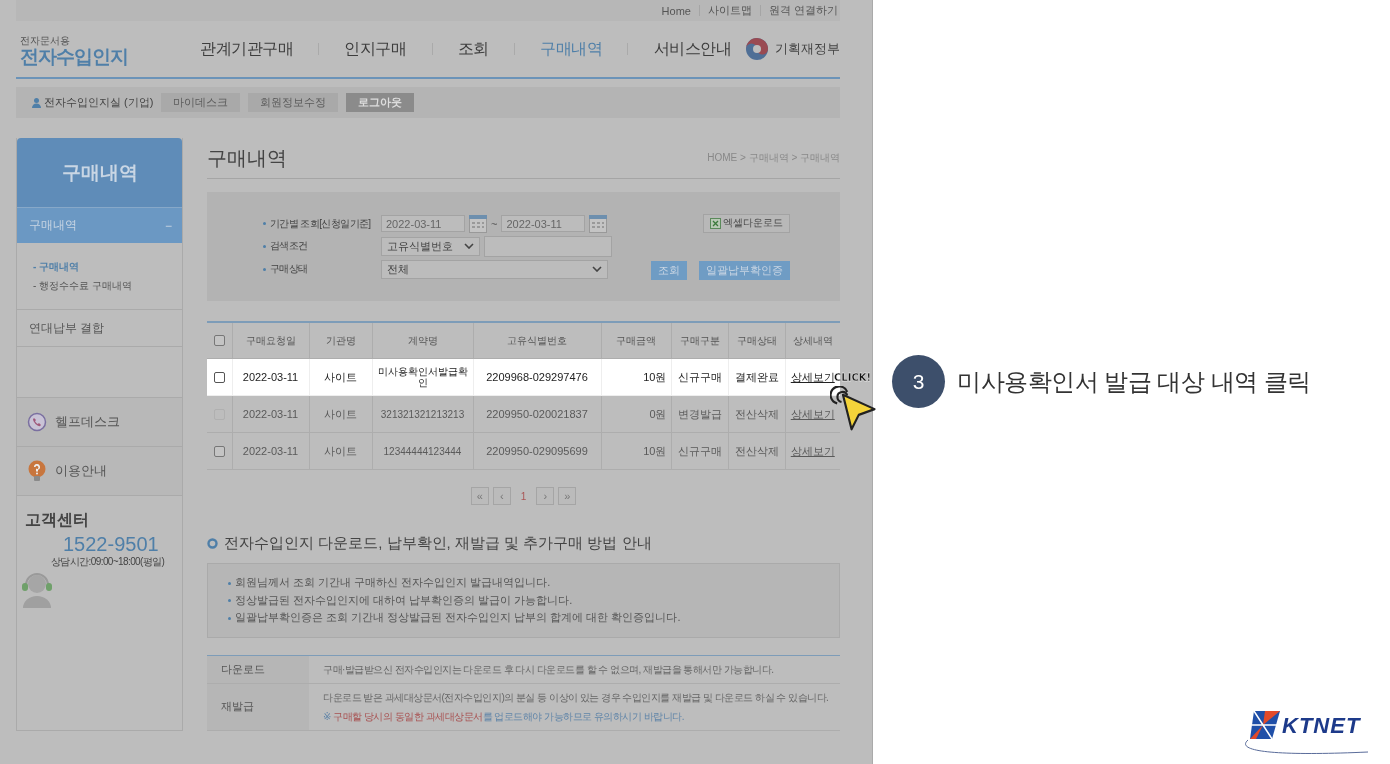 This screenshot has width=1390, height=764. Describe the element at coordinates (669, 270) in the screenshot. I see `search-button: 조회` at that location.